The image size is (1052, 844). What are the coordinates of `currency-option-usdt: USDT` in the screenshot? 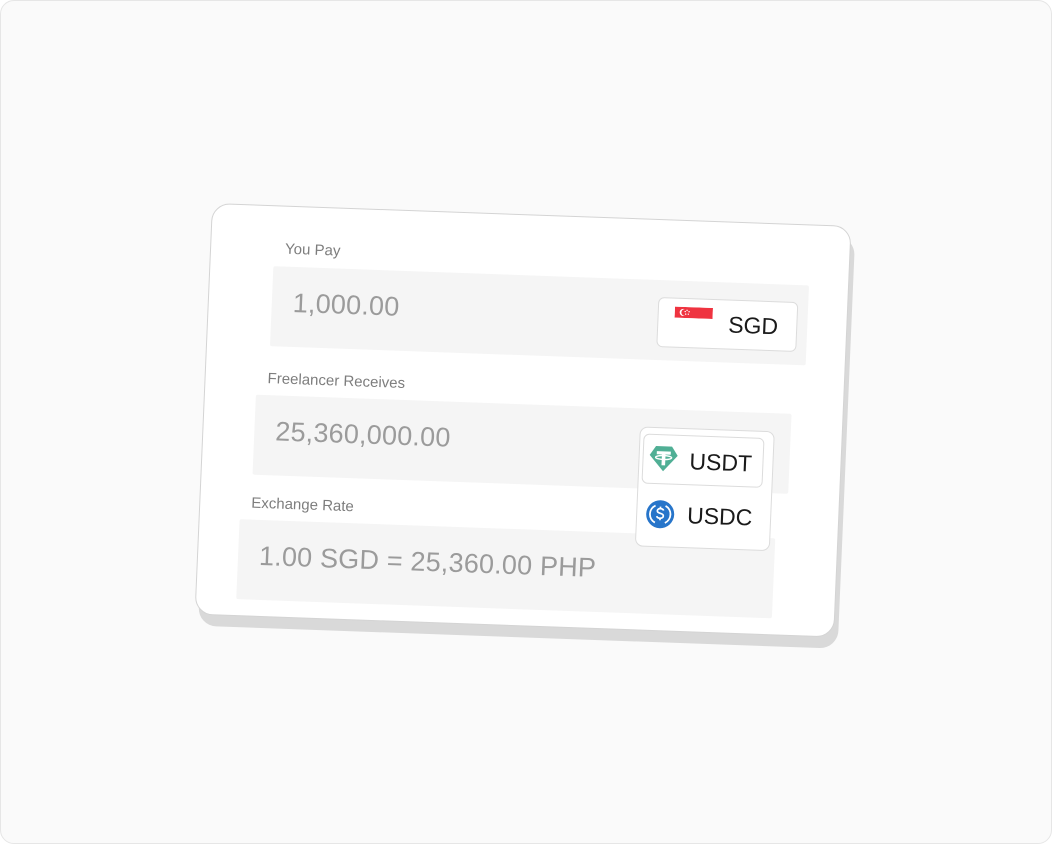 It's located at (703, 460).